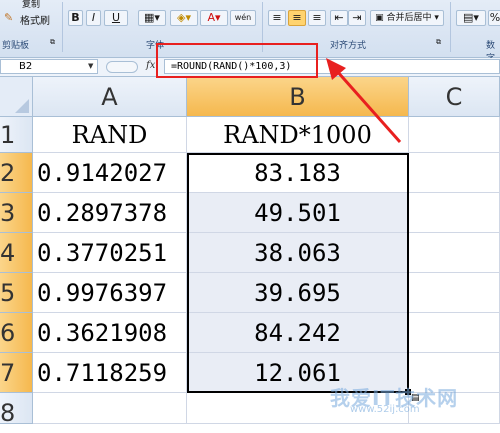  What do you see at coordinates (298, 253) in the screenshot?
I see `cell-b4: 38.063` at bounding box center [298, 253].